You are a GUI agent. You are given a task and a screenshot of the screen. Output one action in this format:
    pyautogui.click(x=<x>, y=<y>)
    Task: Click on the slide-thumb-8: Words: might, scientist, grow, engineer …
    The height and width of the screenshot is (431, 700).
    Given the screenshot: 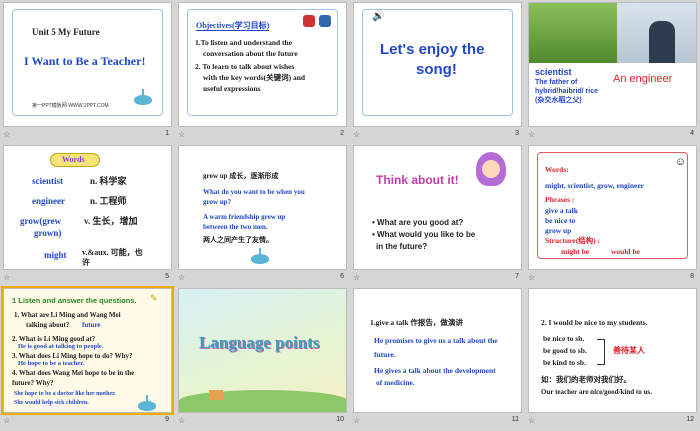 What is the action you would take?
    pyautogui.click(x=612, y=214)
    